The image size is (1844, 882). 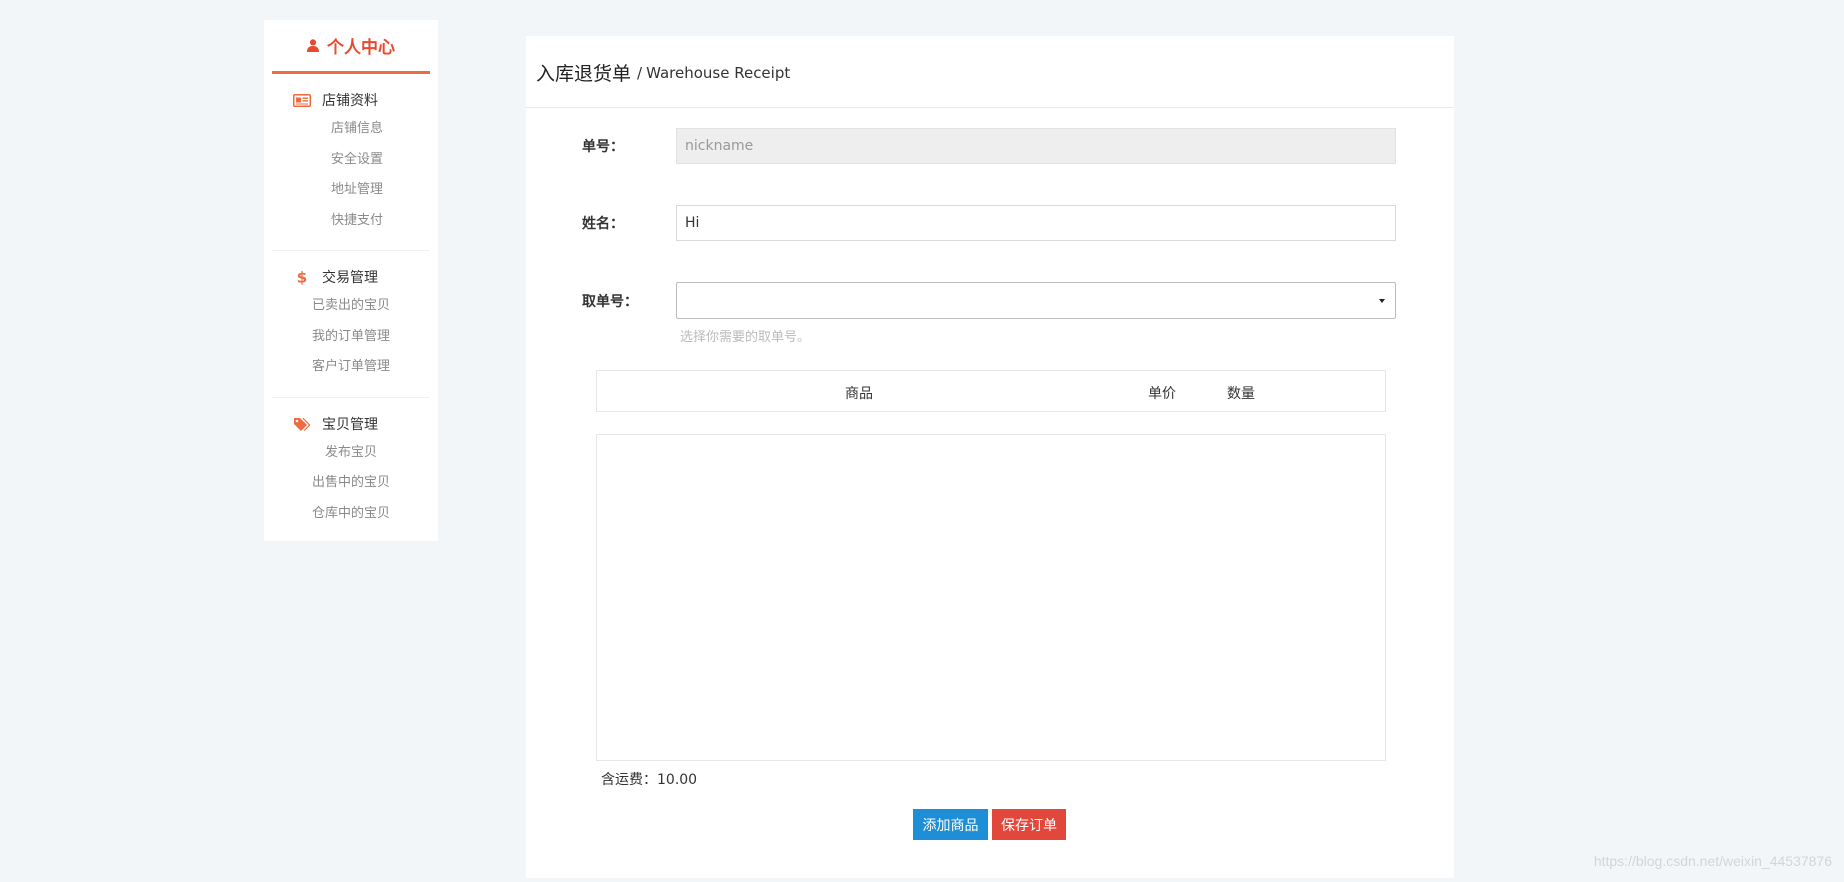 I want to click on sidebar-item-on-sale: 出售中的宝贝, so click(x=351, y=483).